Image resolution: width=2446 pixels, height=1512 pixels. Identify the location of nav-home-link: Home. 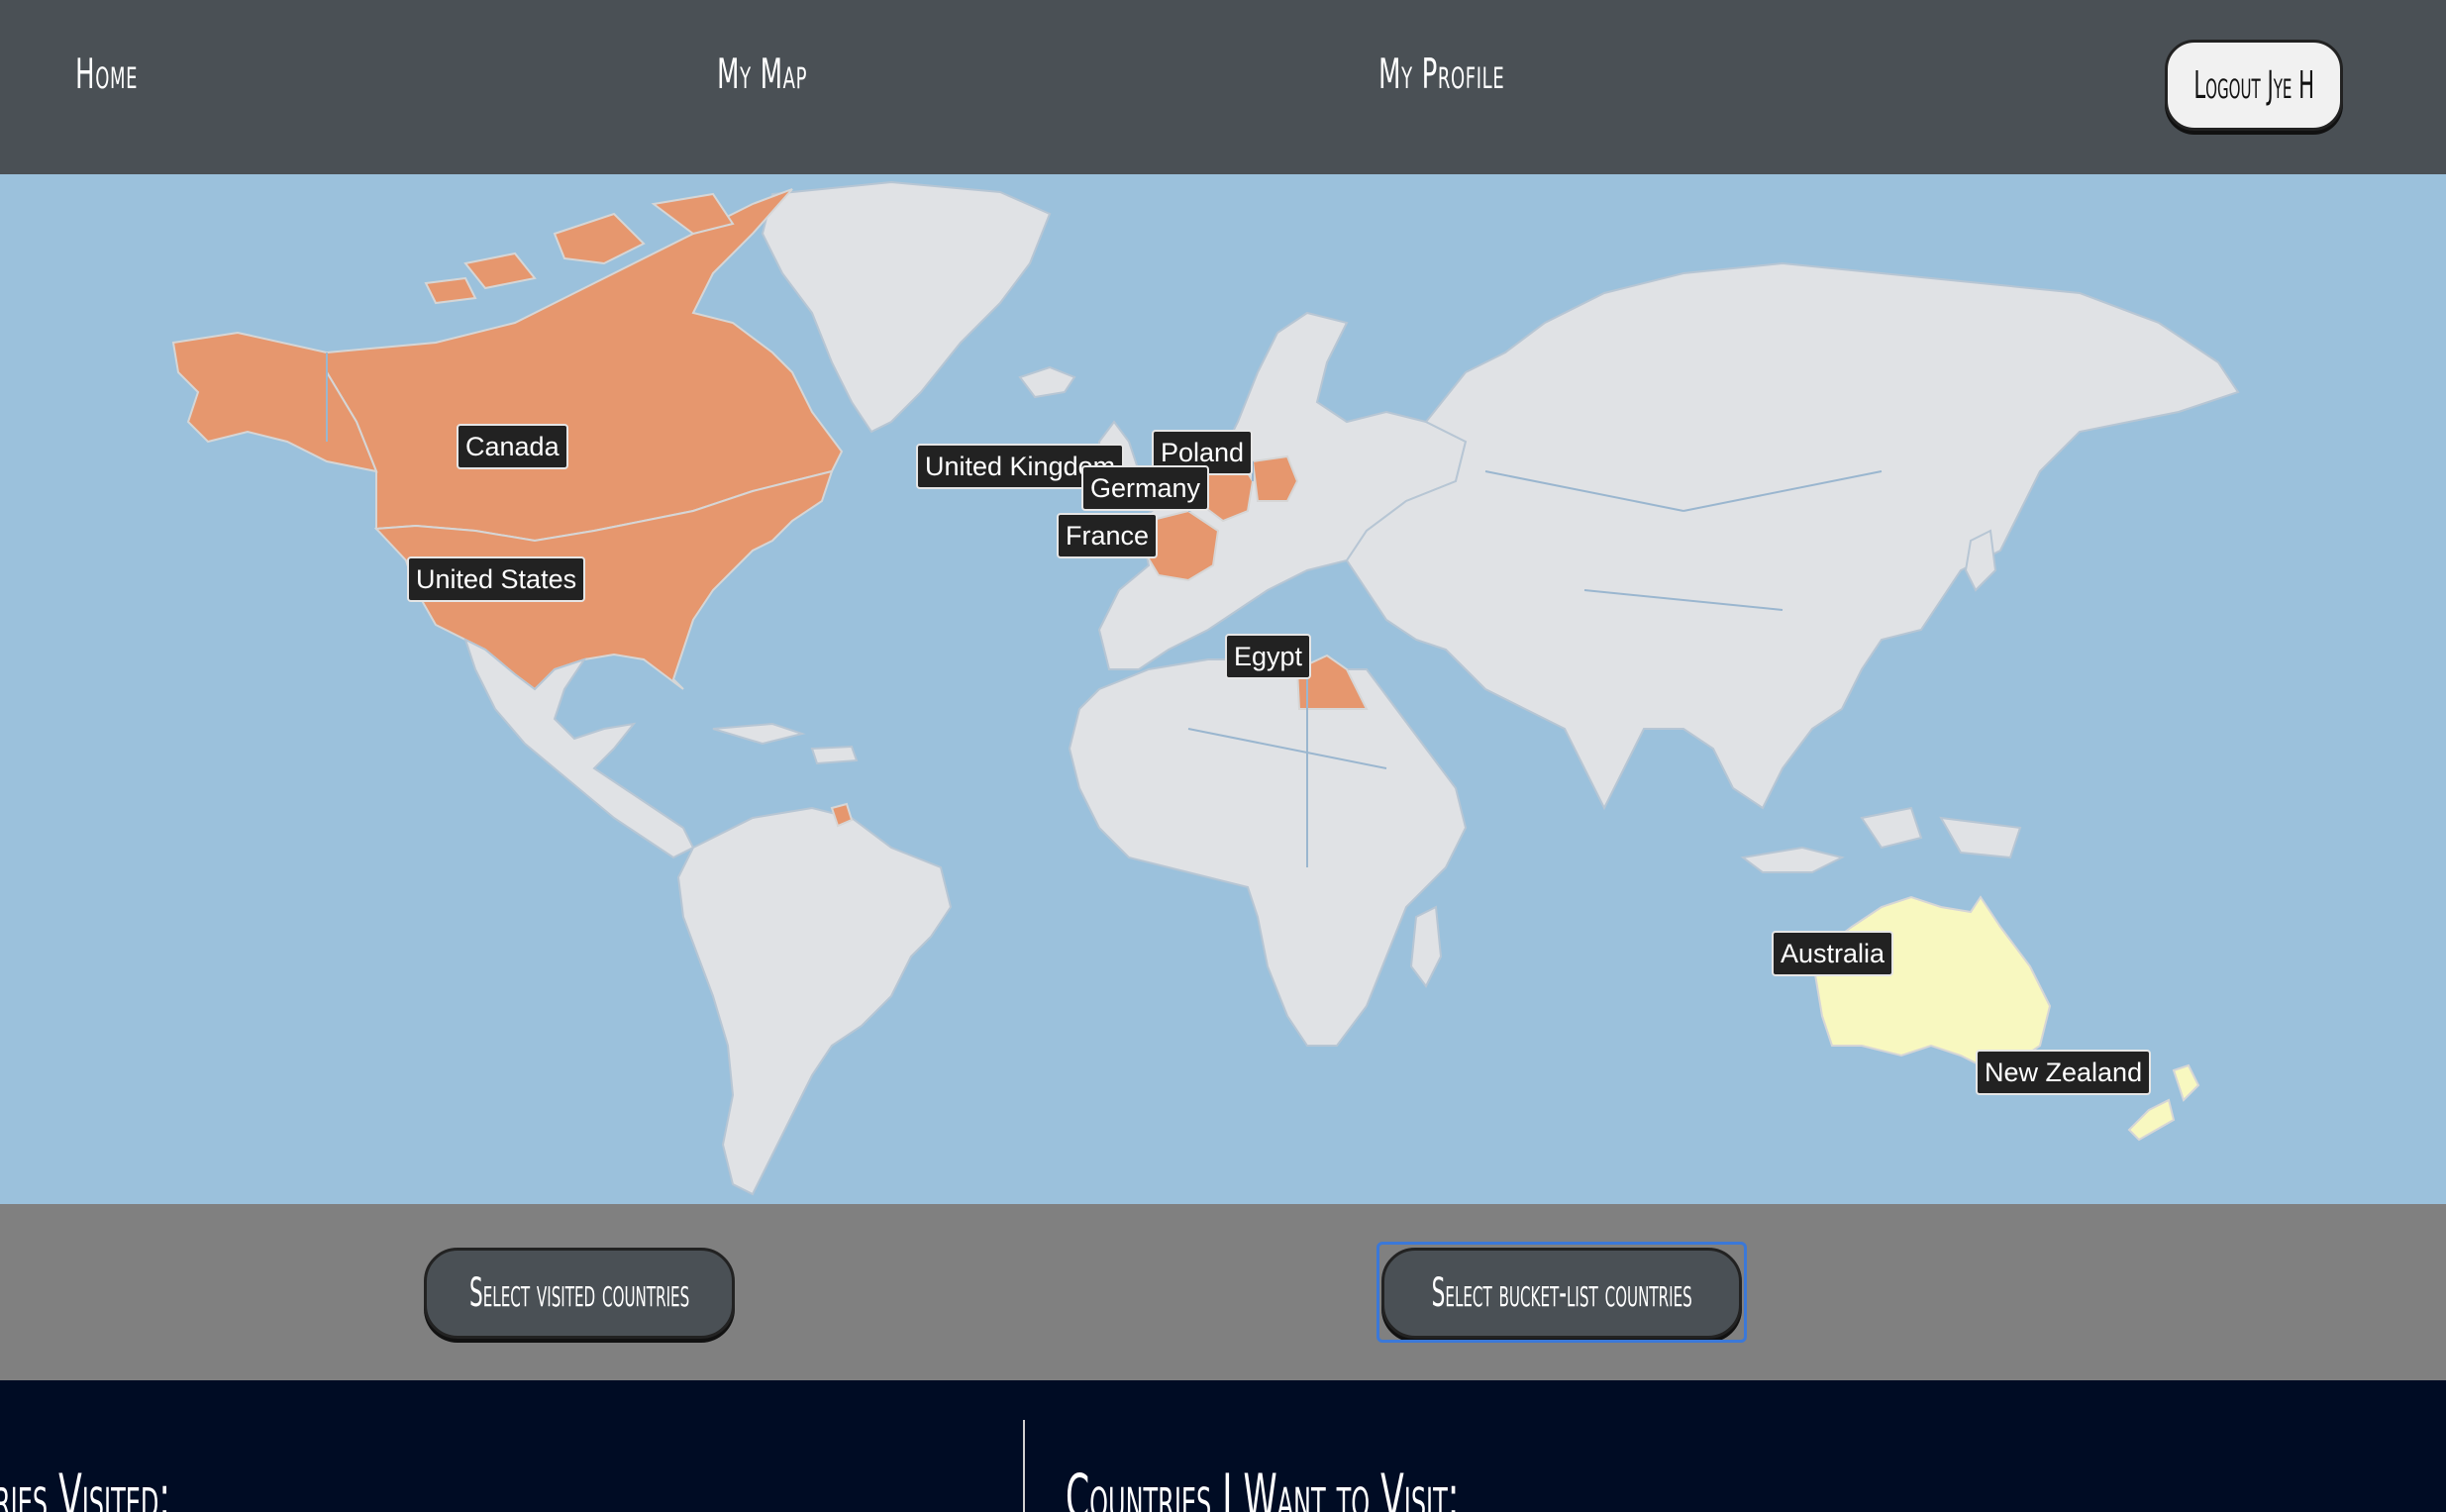
(106, 74).